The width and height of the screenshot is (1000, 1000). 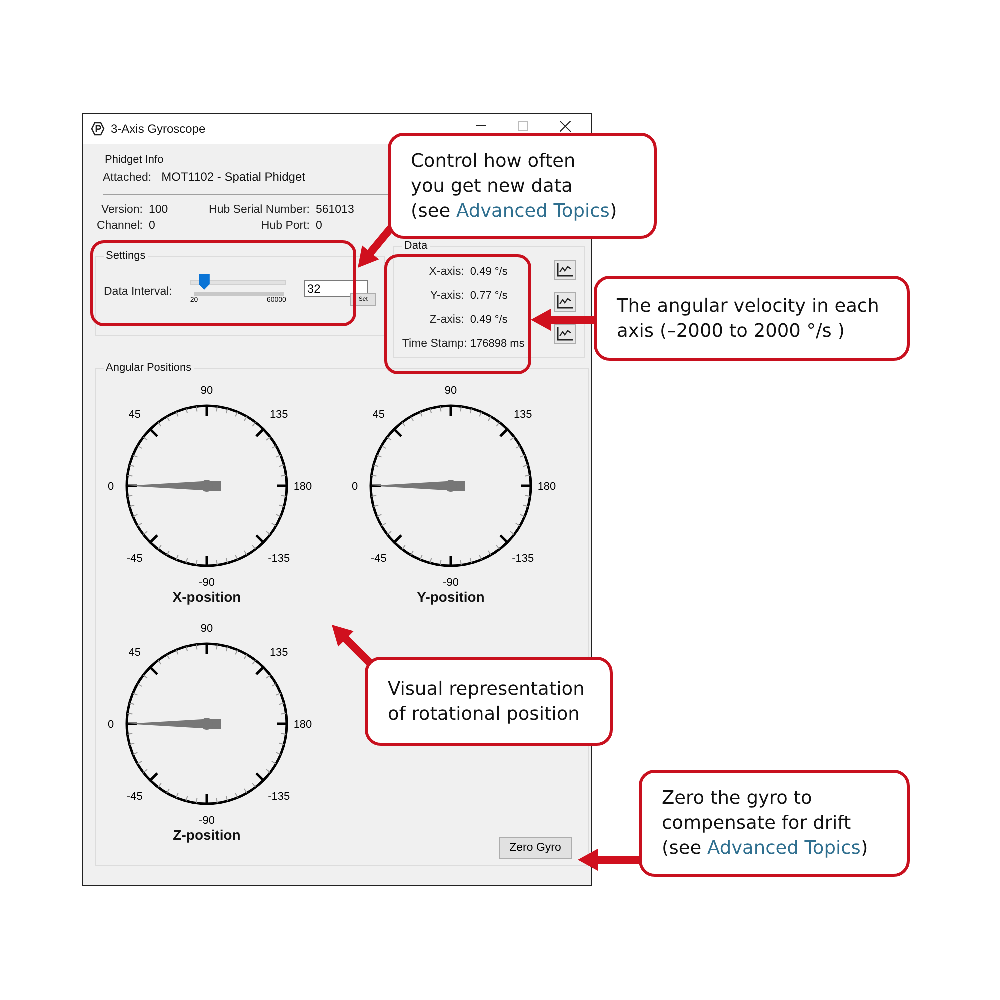 What do you see at coordinates (134, 160) in the screenshot?
I see `group-title: Phidget Info` at bounding box center [134, 160].